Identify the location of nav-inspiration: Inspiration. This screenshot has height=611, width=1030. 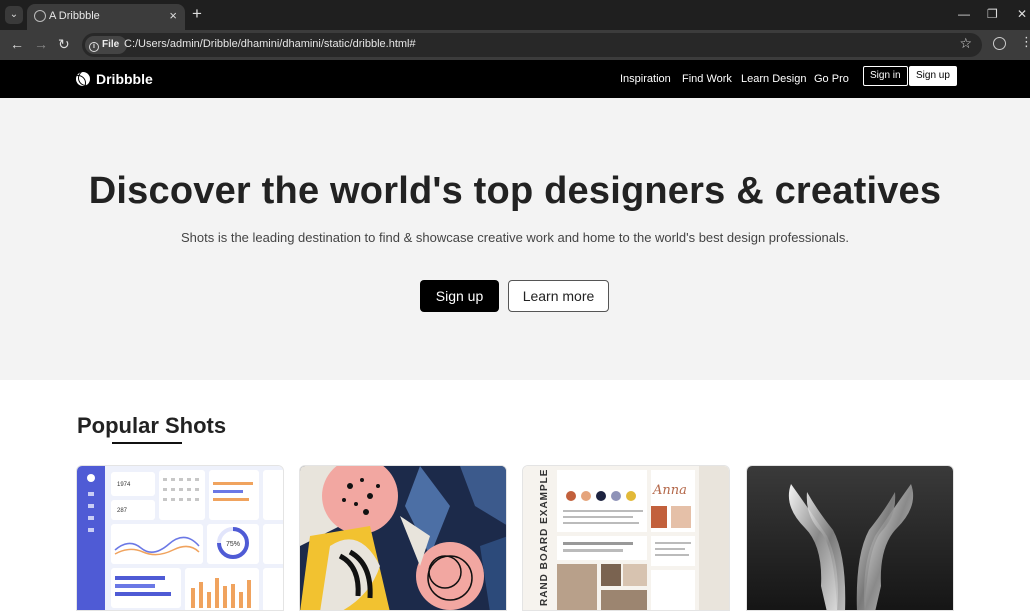
(645, 79).